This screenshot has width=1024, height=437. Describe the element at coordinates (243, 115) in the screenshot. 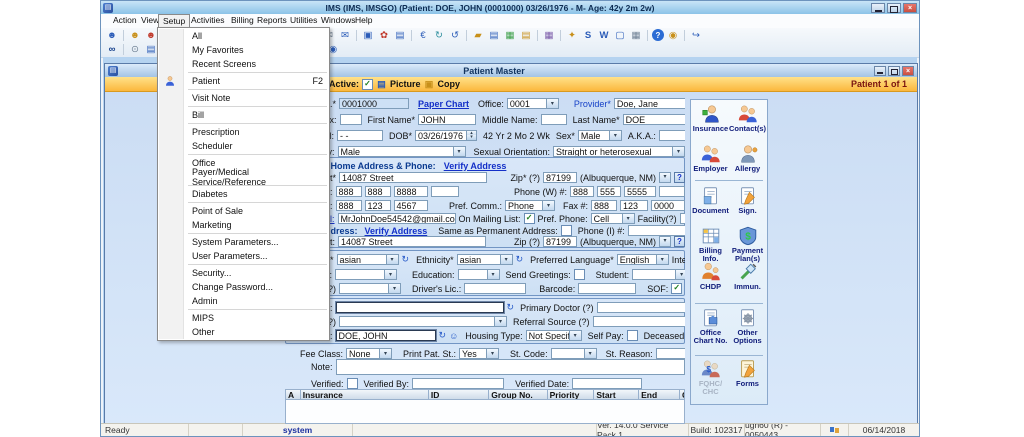

I see `menu-item-bill: Bill` at that location.